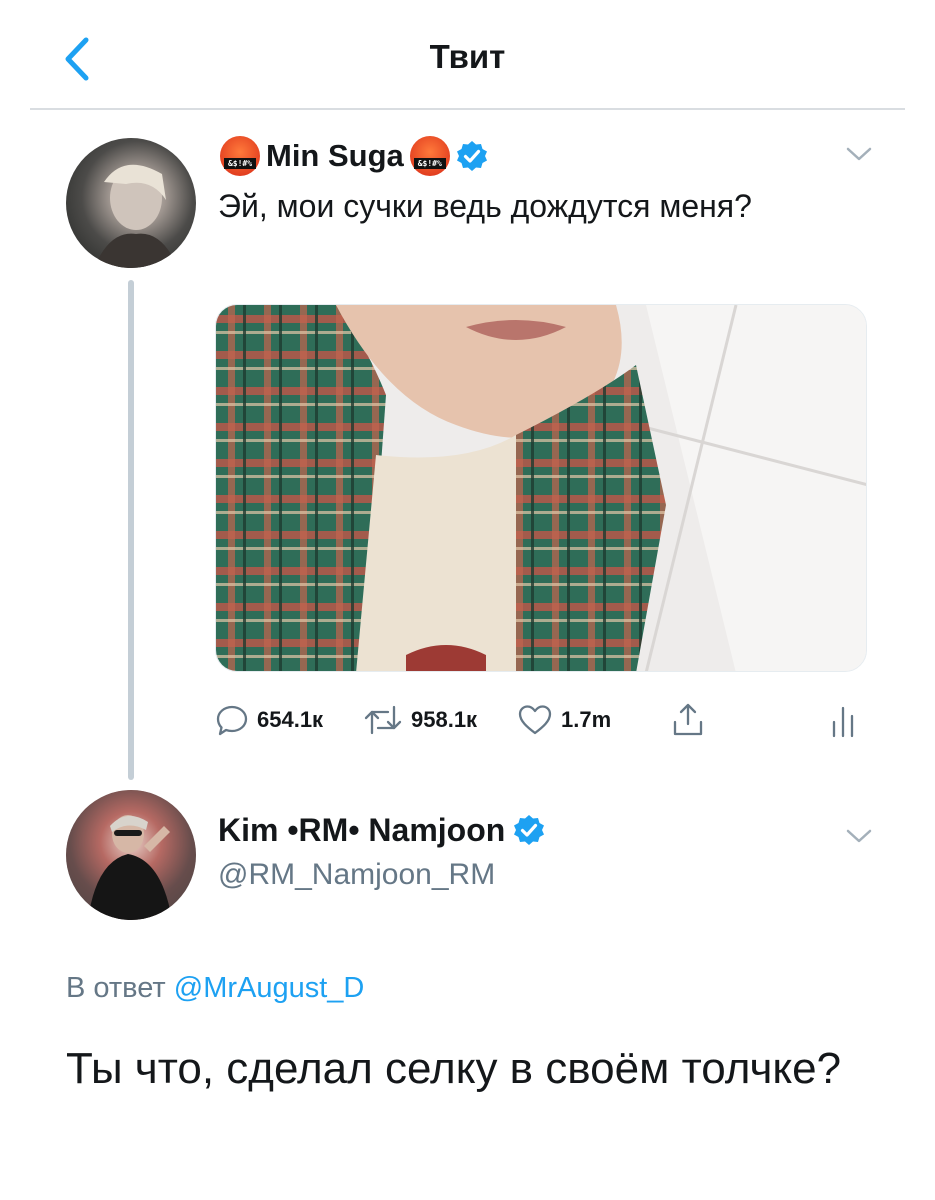  What do you see at coordinates (535, 720) in the screenshot?
I see `heart-icon` at bounding box center [535, 720].